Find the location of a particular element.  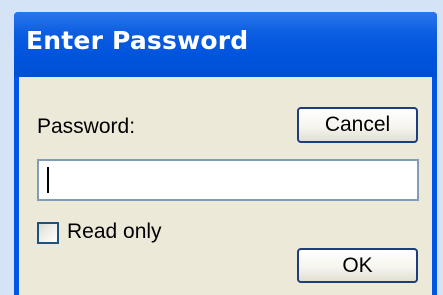

ok-button: OK is located at coordinates (357, 265).